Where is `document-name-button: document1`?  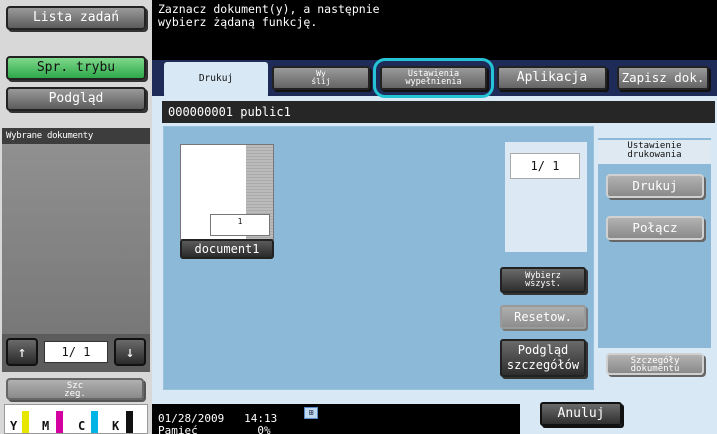 document-name-button: document1 is located at coordinates (227, 249).